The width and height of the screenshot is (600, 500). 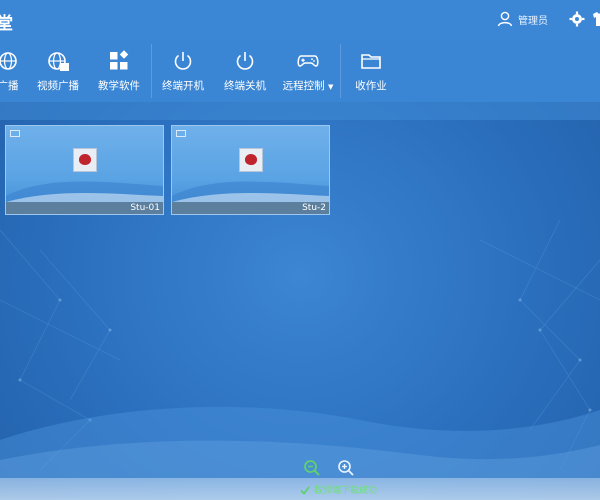 What do you see at coordinates (245, 86) in the screenshot?
I see `toolbar-terminal-power-off-label: 终端关机` at bounding box center [245, 86].